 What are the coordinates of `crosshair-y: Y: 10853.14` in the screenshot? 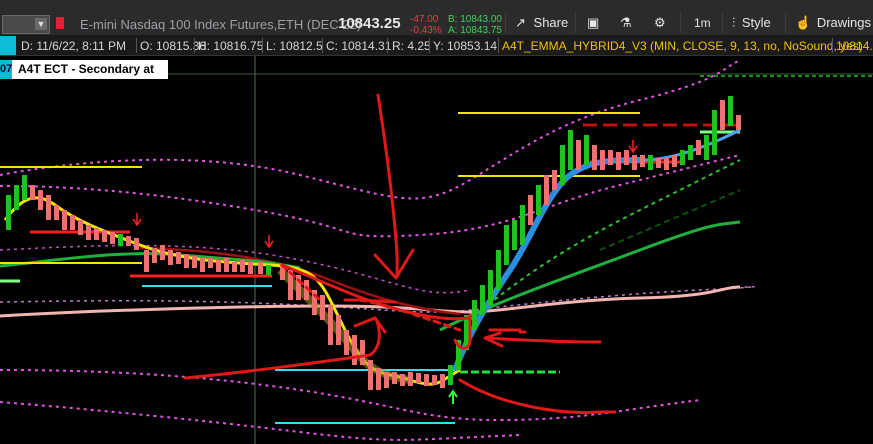 It's located at (465, 46).